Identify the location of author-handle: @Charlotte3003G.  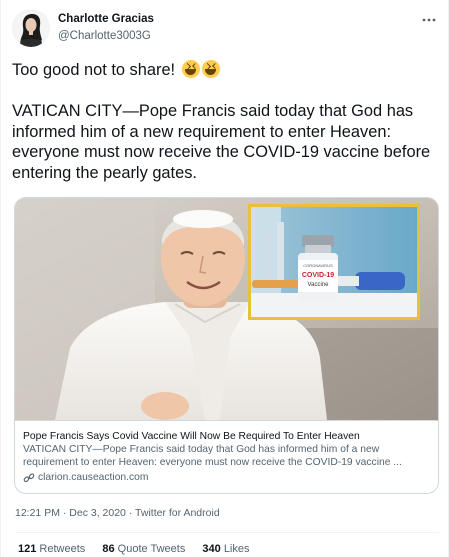
(104, 36).